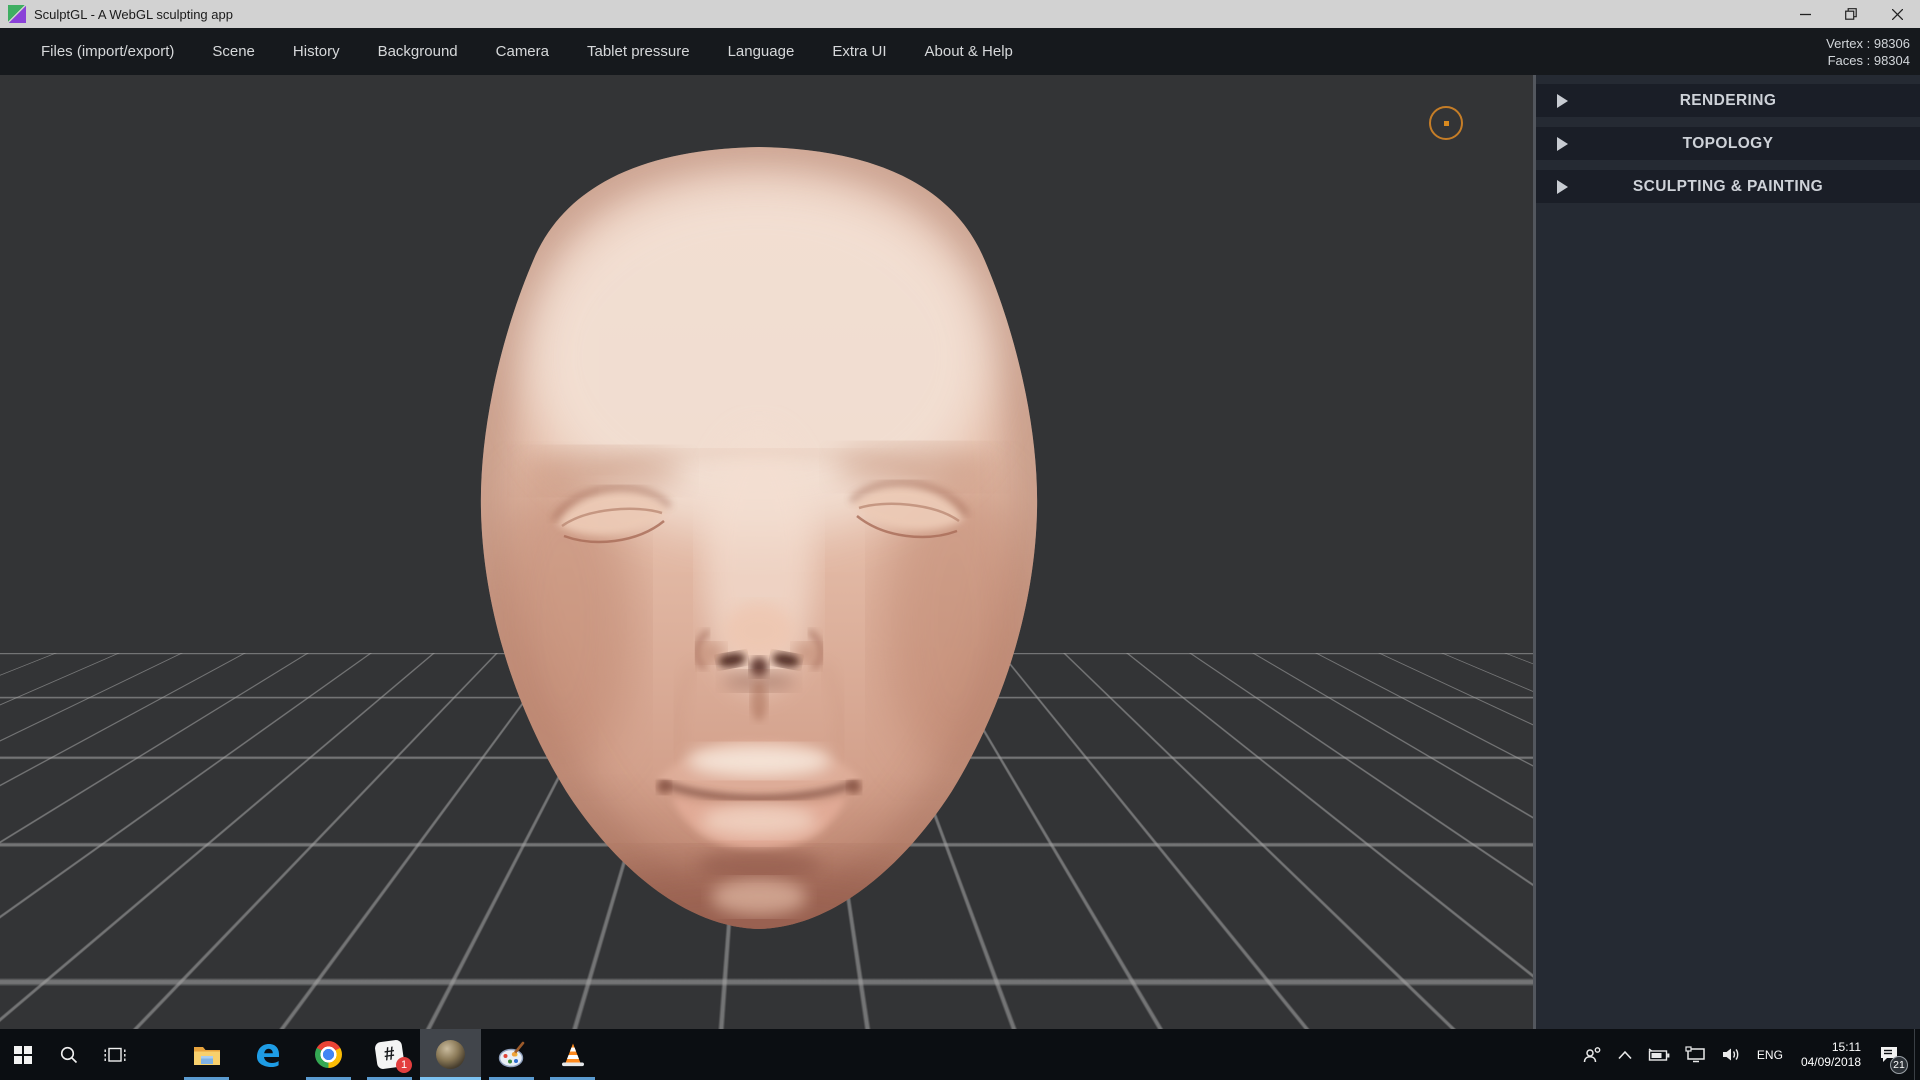  Describe the element at coordinates (233, 51) in the screenshot. I see `menu-scene: Scene` at that location.